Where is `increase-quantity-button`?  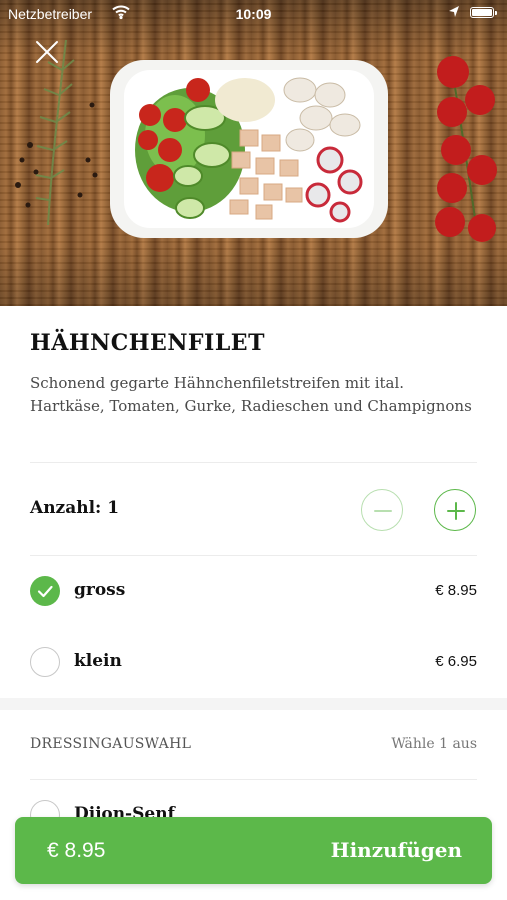
increase-quantity-button is located at coordinates (455, 510).